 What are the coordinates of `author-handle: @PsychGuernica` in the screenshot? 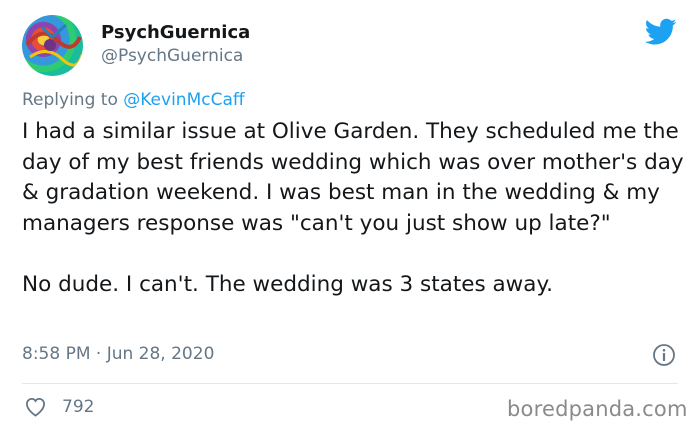 It's located at (172, 56).